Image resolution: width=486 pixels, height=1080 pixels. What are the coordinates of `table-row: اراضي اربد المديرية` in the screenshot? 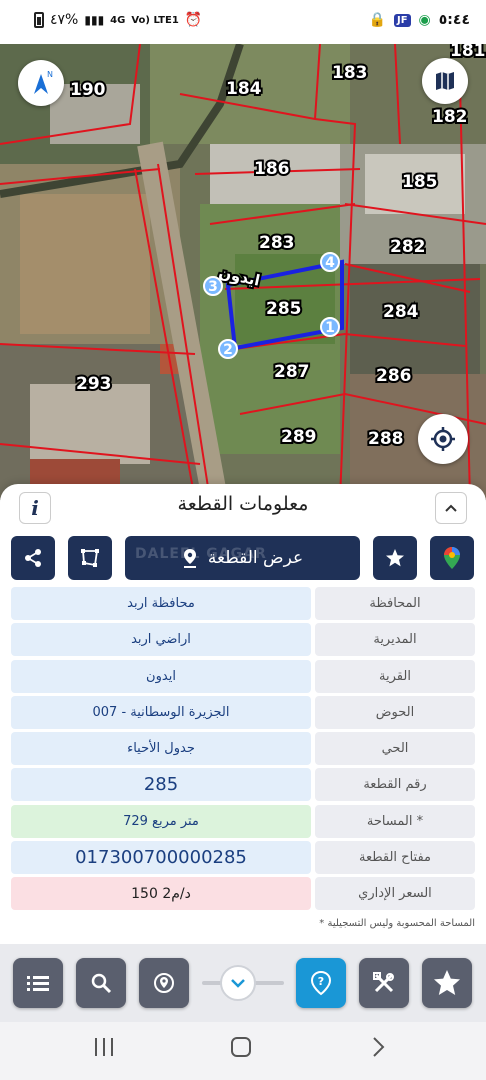 It's located at (243, 640).